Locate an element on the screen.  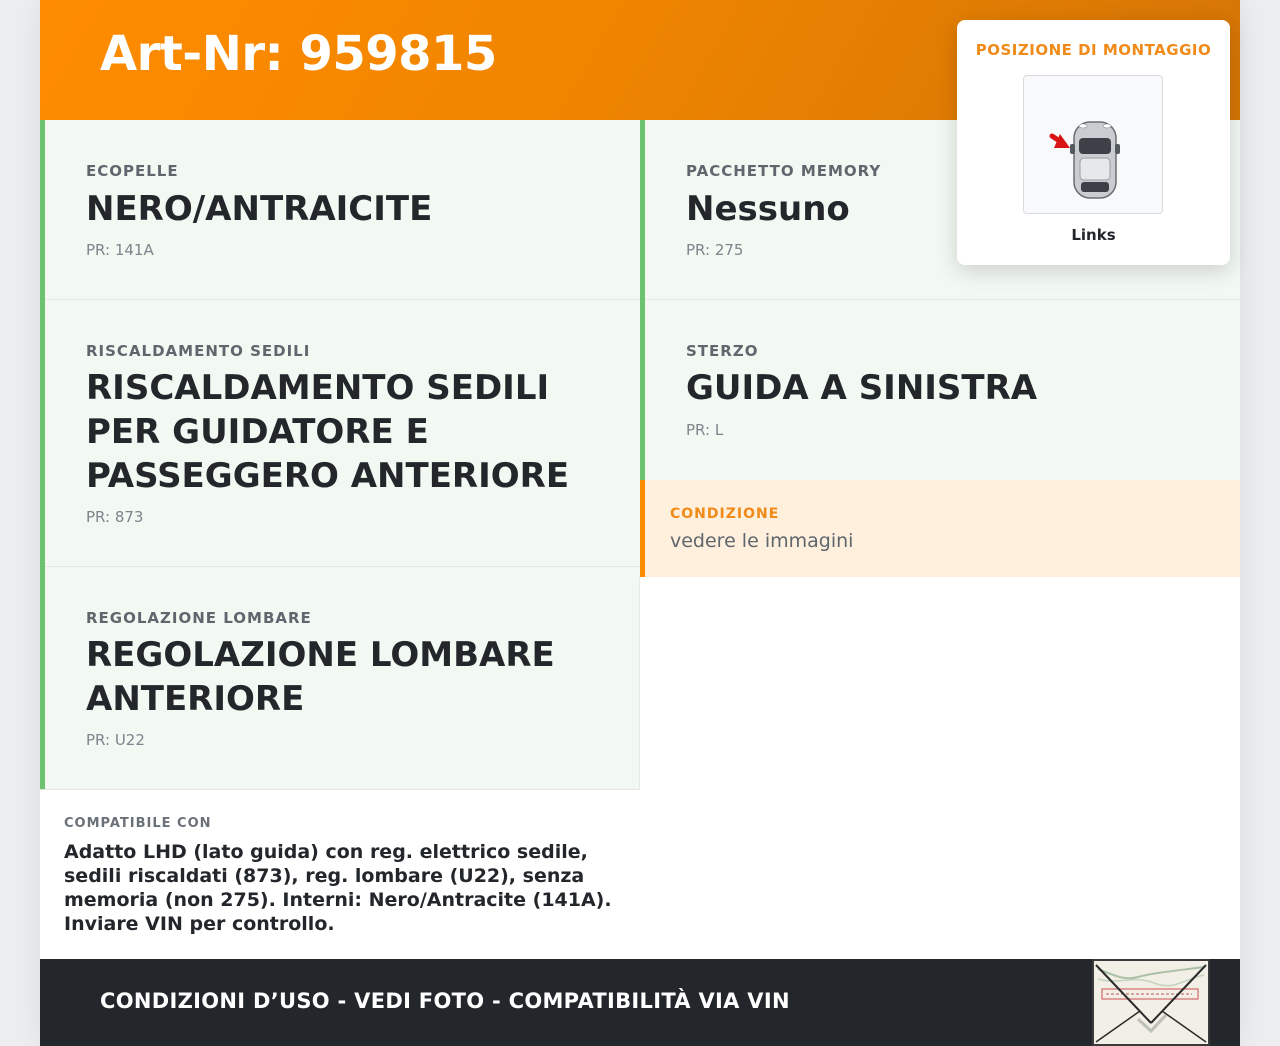
spec-steering: STERZO GUIDA A SINISTRA PR: L is located at coordinates (940, 390).